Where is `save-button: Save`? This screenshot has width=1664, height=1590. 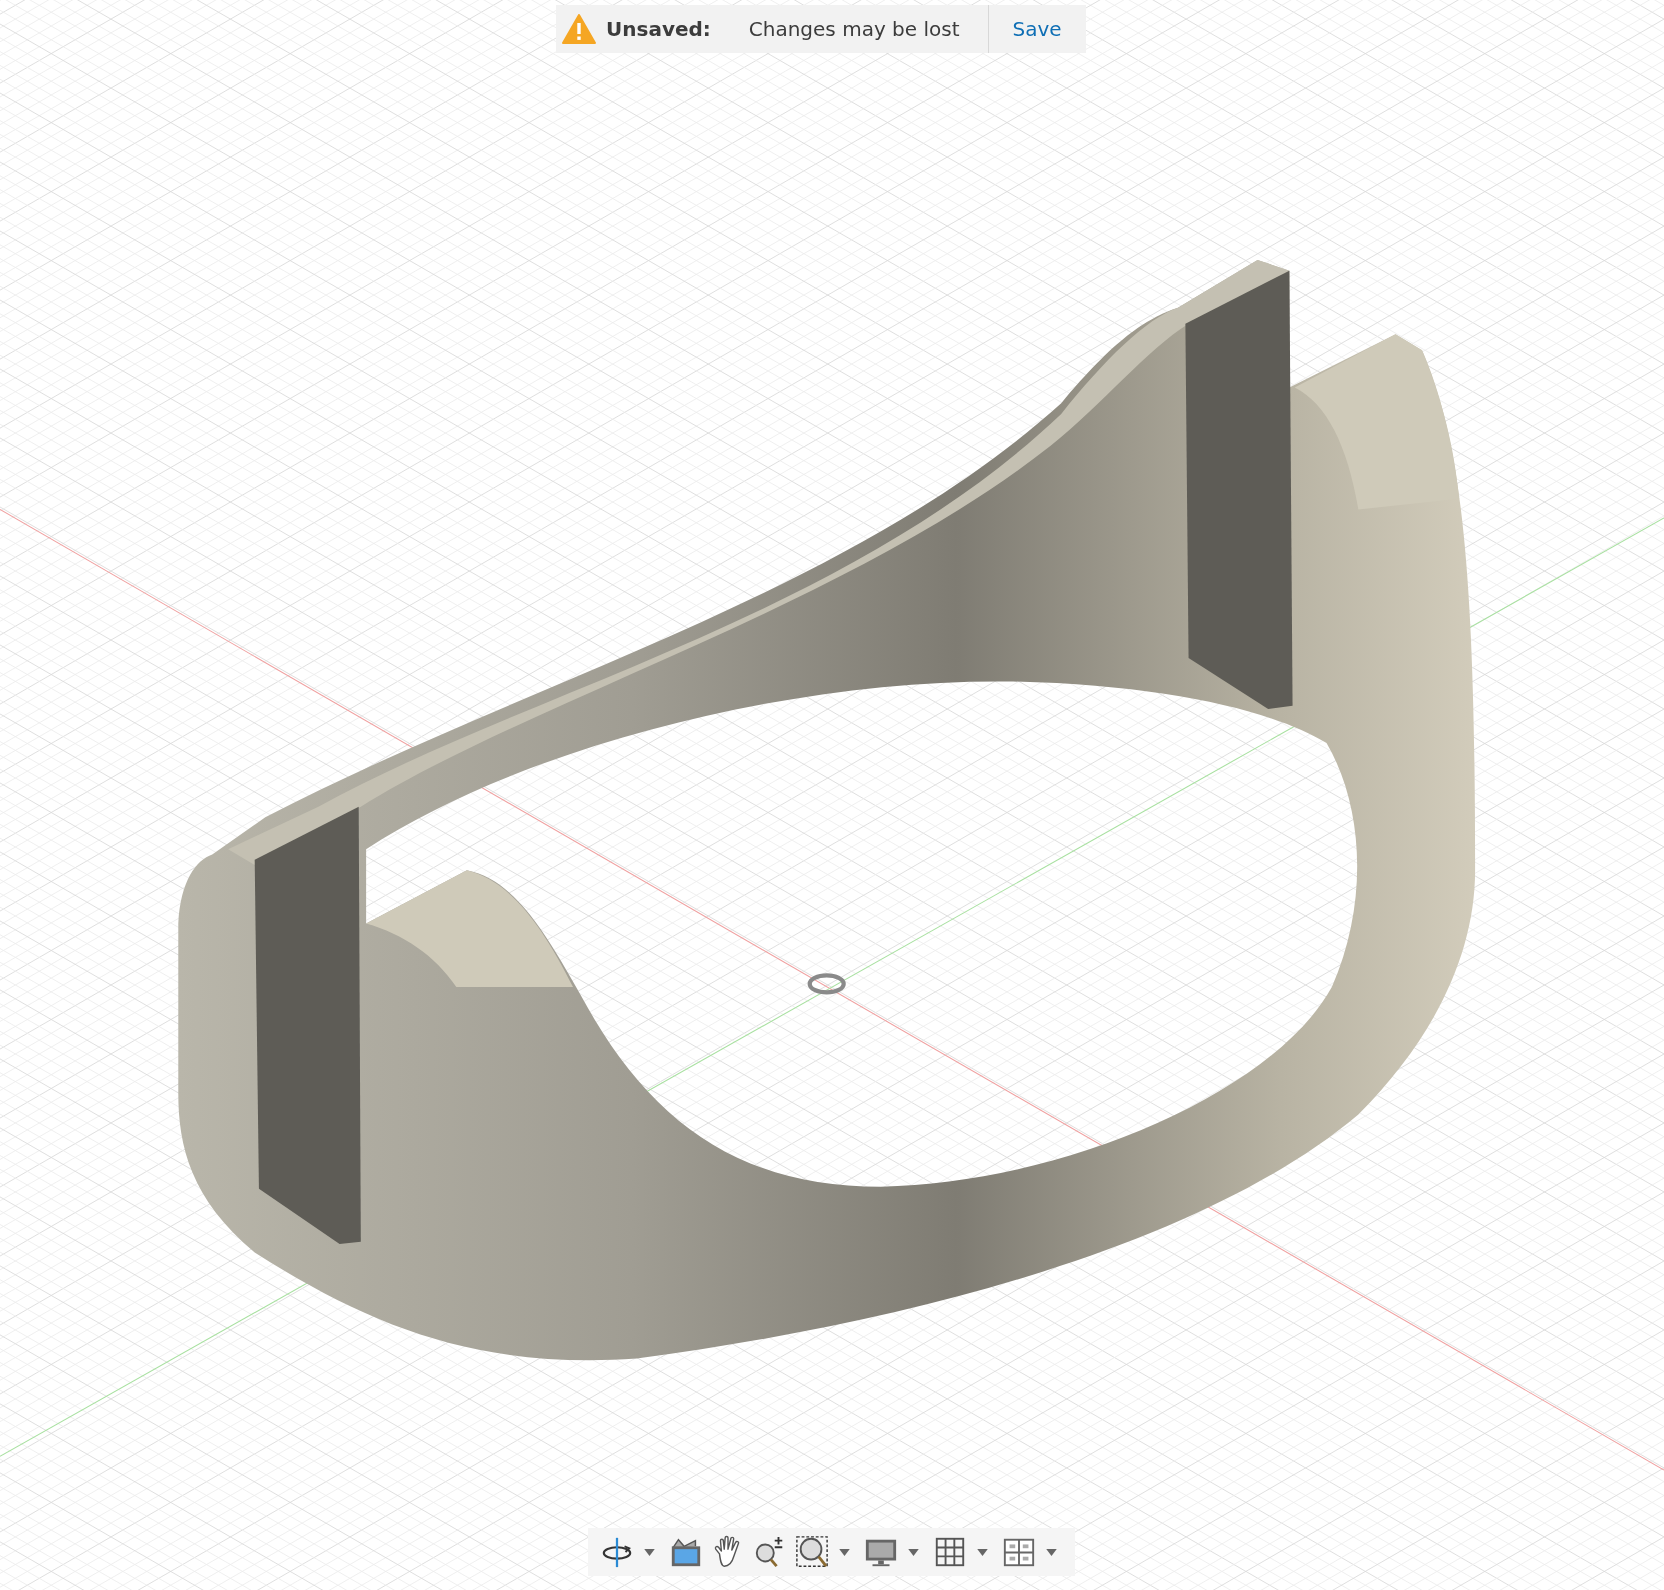 save-button: Save is located at coordinates (1037, 29).